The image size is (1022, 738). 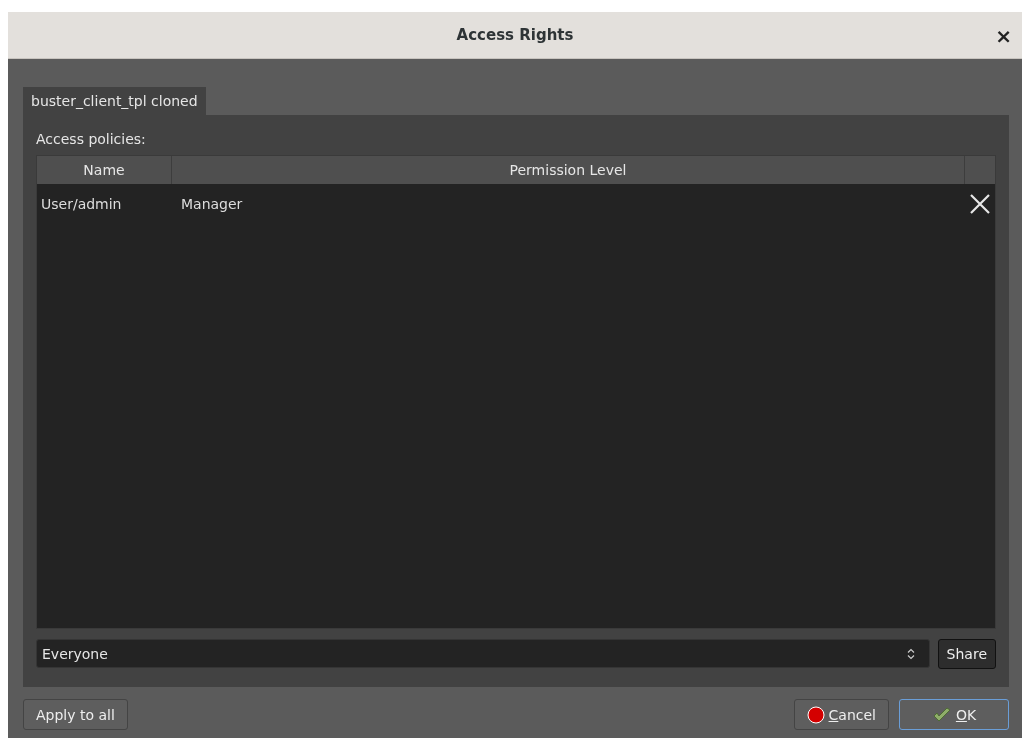 What do you see at coordinates (91, 139) in the screenshot?
I see `policies-label: Access policies:` at bounding box center [91, 139].